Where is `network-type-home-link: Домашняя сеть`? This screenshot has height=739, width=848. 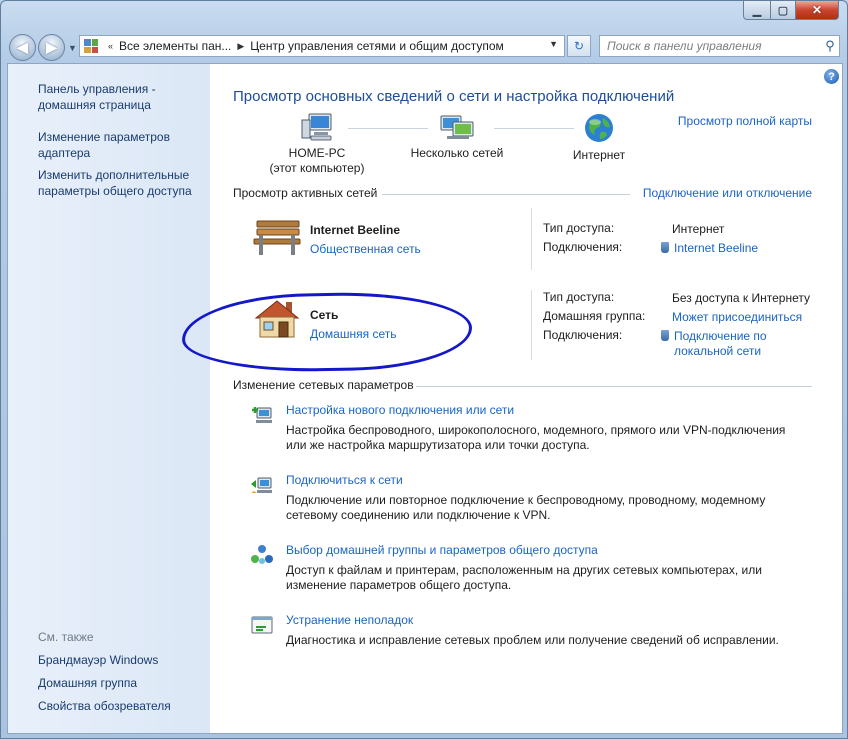
network-type-home-link: Домашняя сеть is located at coordinates (353, 334).